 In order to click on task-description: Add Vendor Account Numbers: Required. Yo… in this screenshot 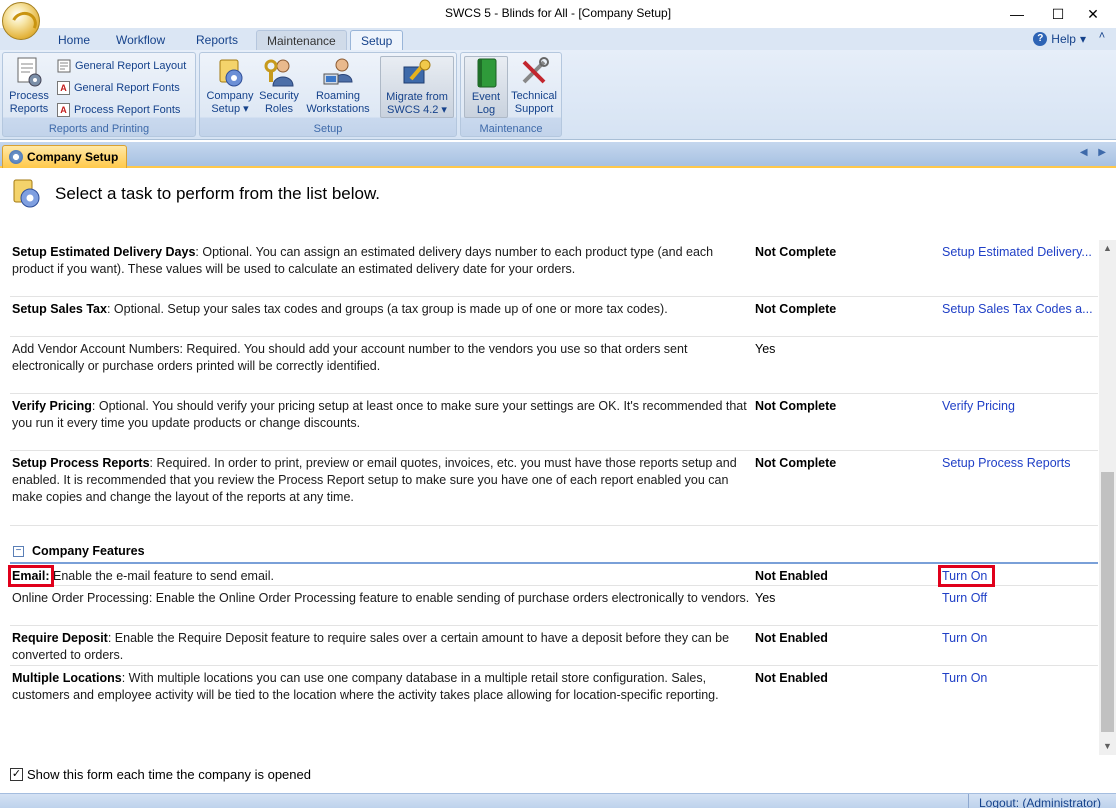, I will do `click(382, 358)`.